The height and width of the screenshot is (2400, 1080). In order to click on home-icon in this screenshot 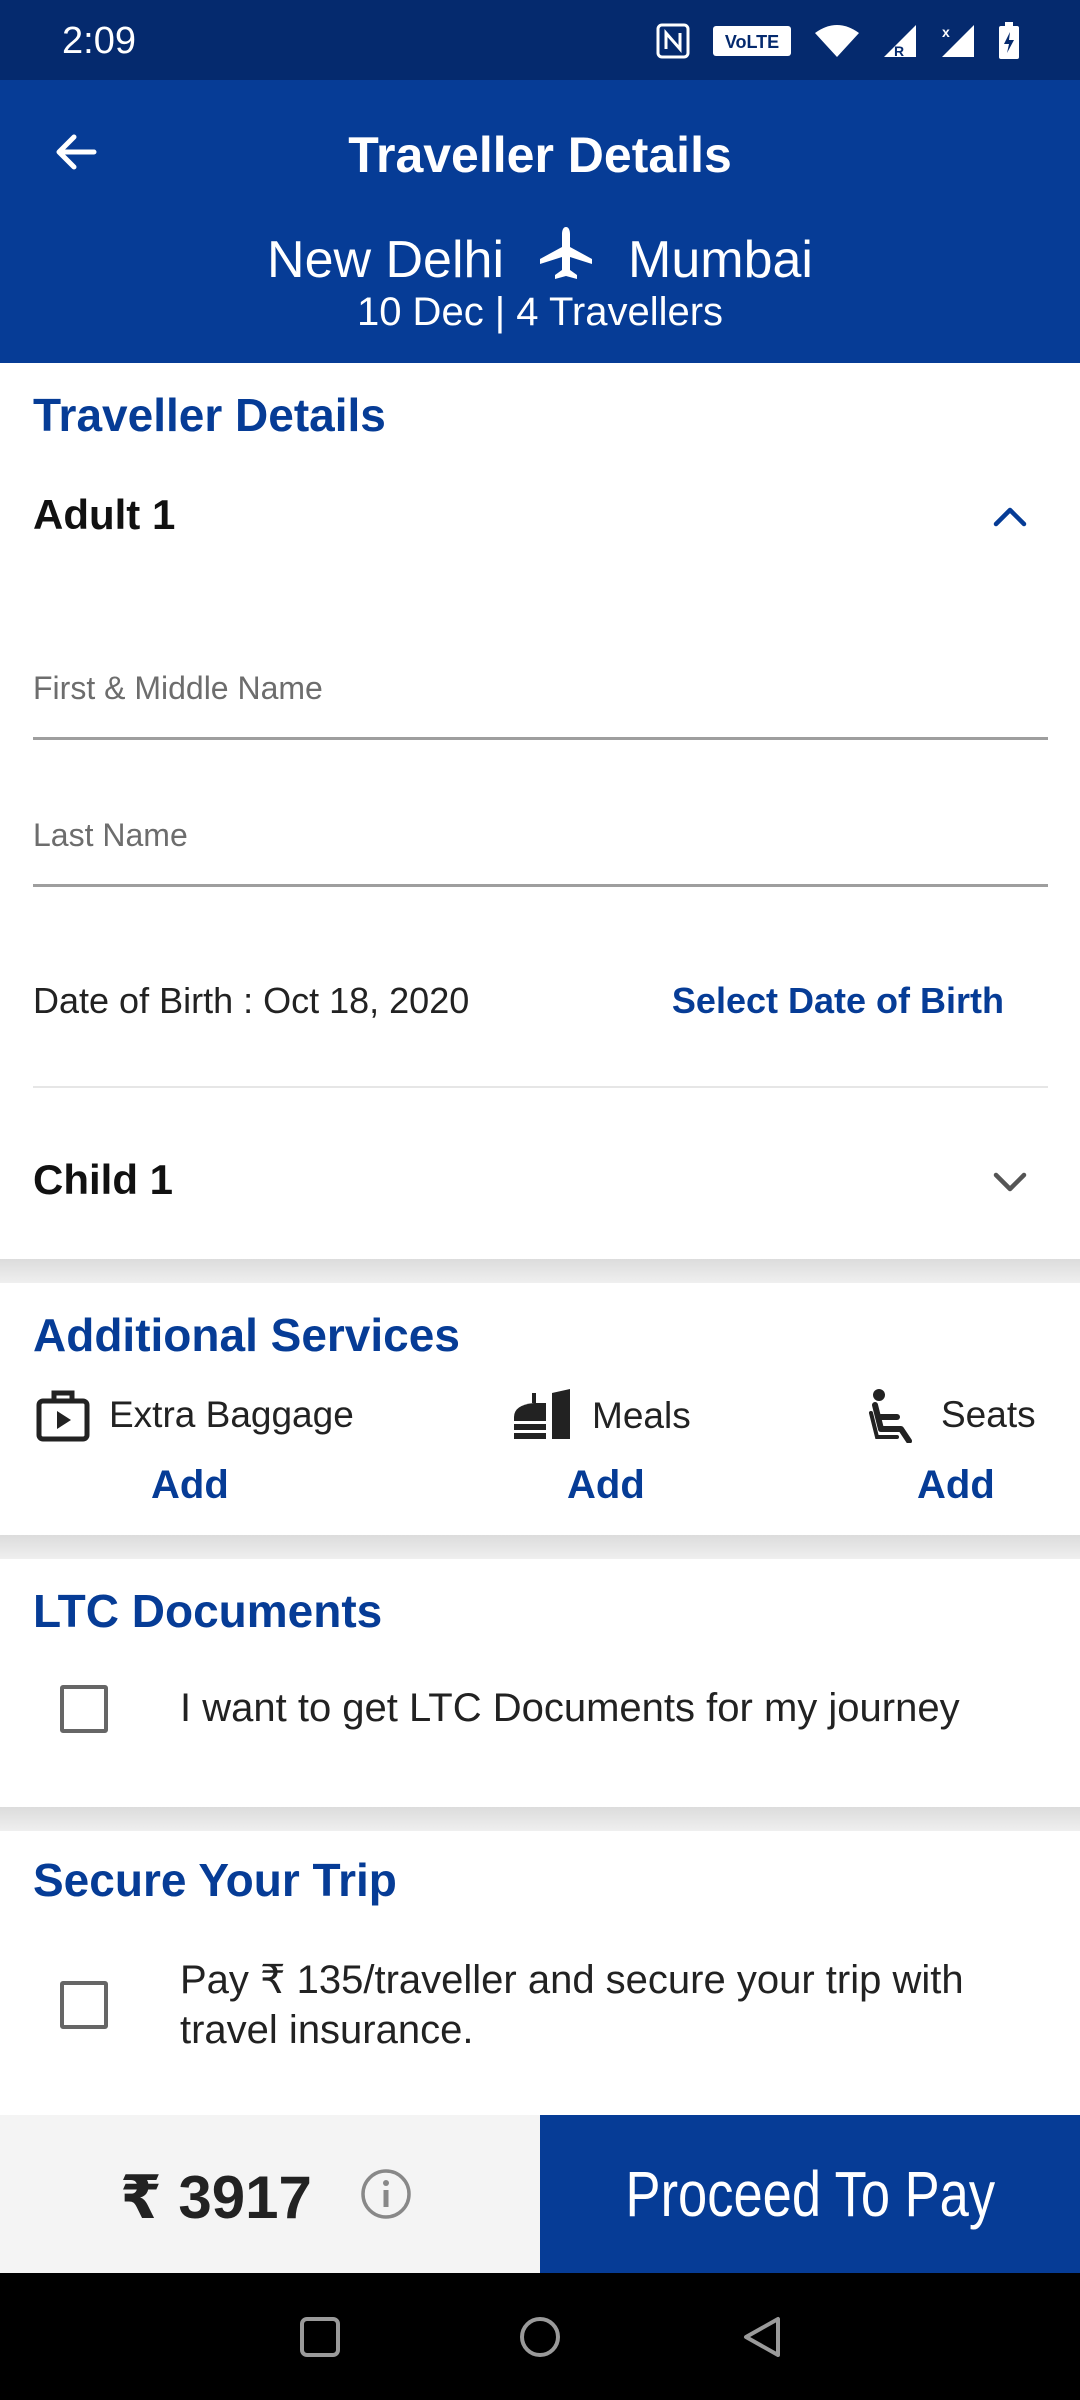, I will do `click(540, 2337)`.